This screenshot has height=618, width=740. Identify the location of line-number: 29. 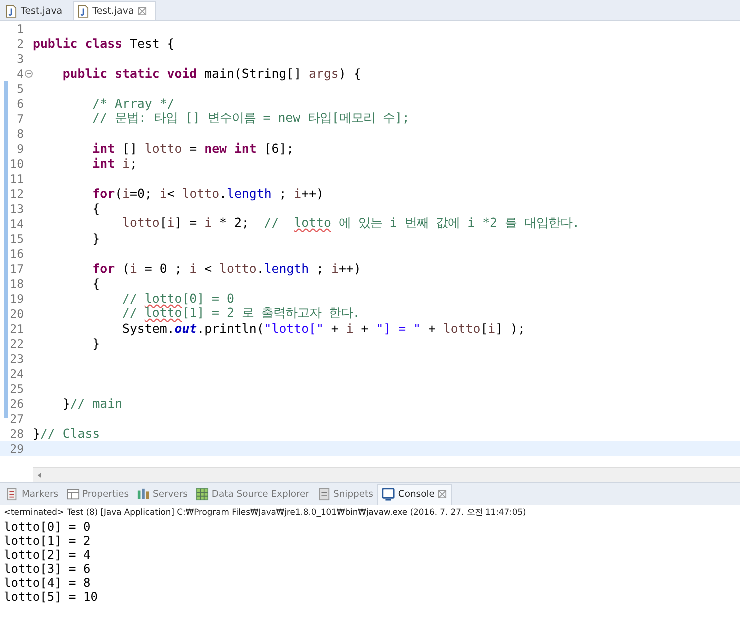
(16, 449).